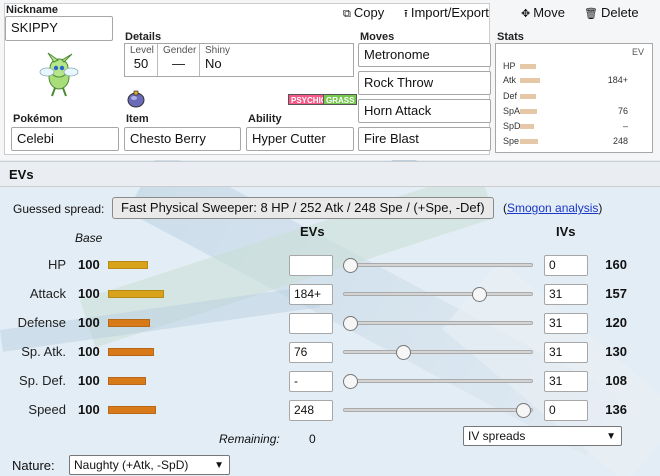 This screenshot has height=476, width=660. Describe the element at coordinates (33, 465) in the screenshot. I see `nature-label: Nature:` at that location.